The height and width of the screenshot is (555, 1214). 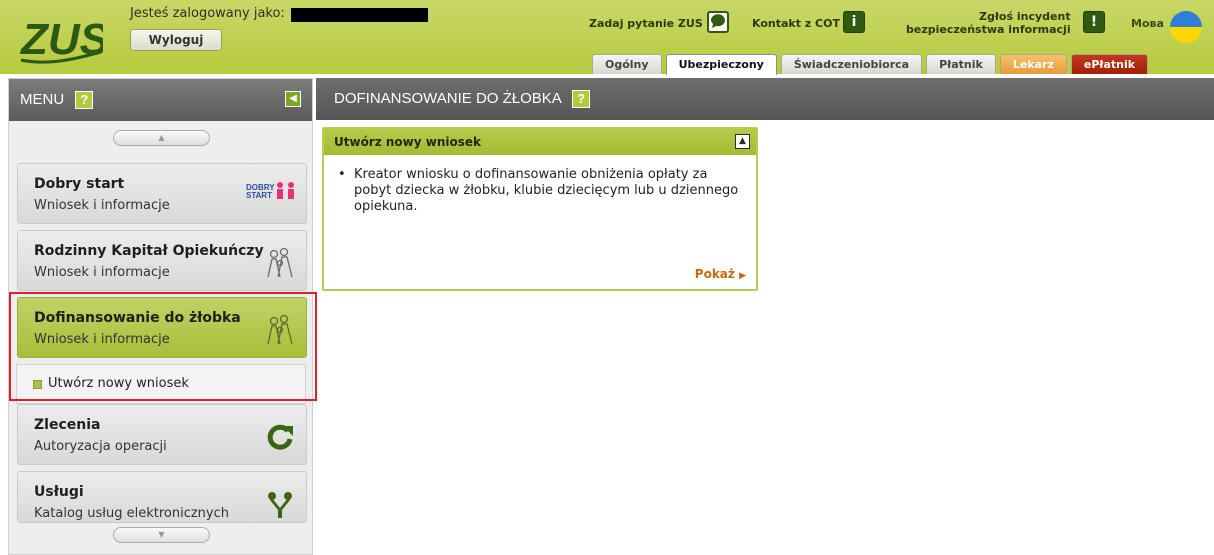 What do you see at coordinates (162, 434) in the screenshot?
I see `sidebar-item-zlecenia: Zlecenia Autoryzacja operacji` at bounding box center [162, 434].